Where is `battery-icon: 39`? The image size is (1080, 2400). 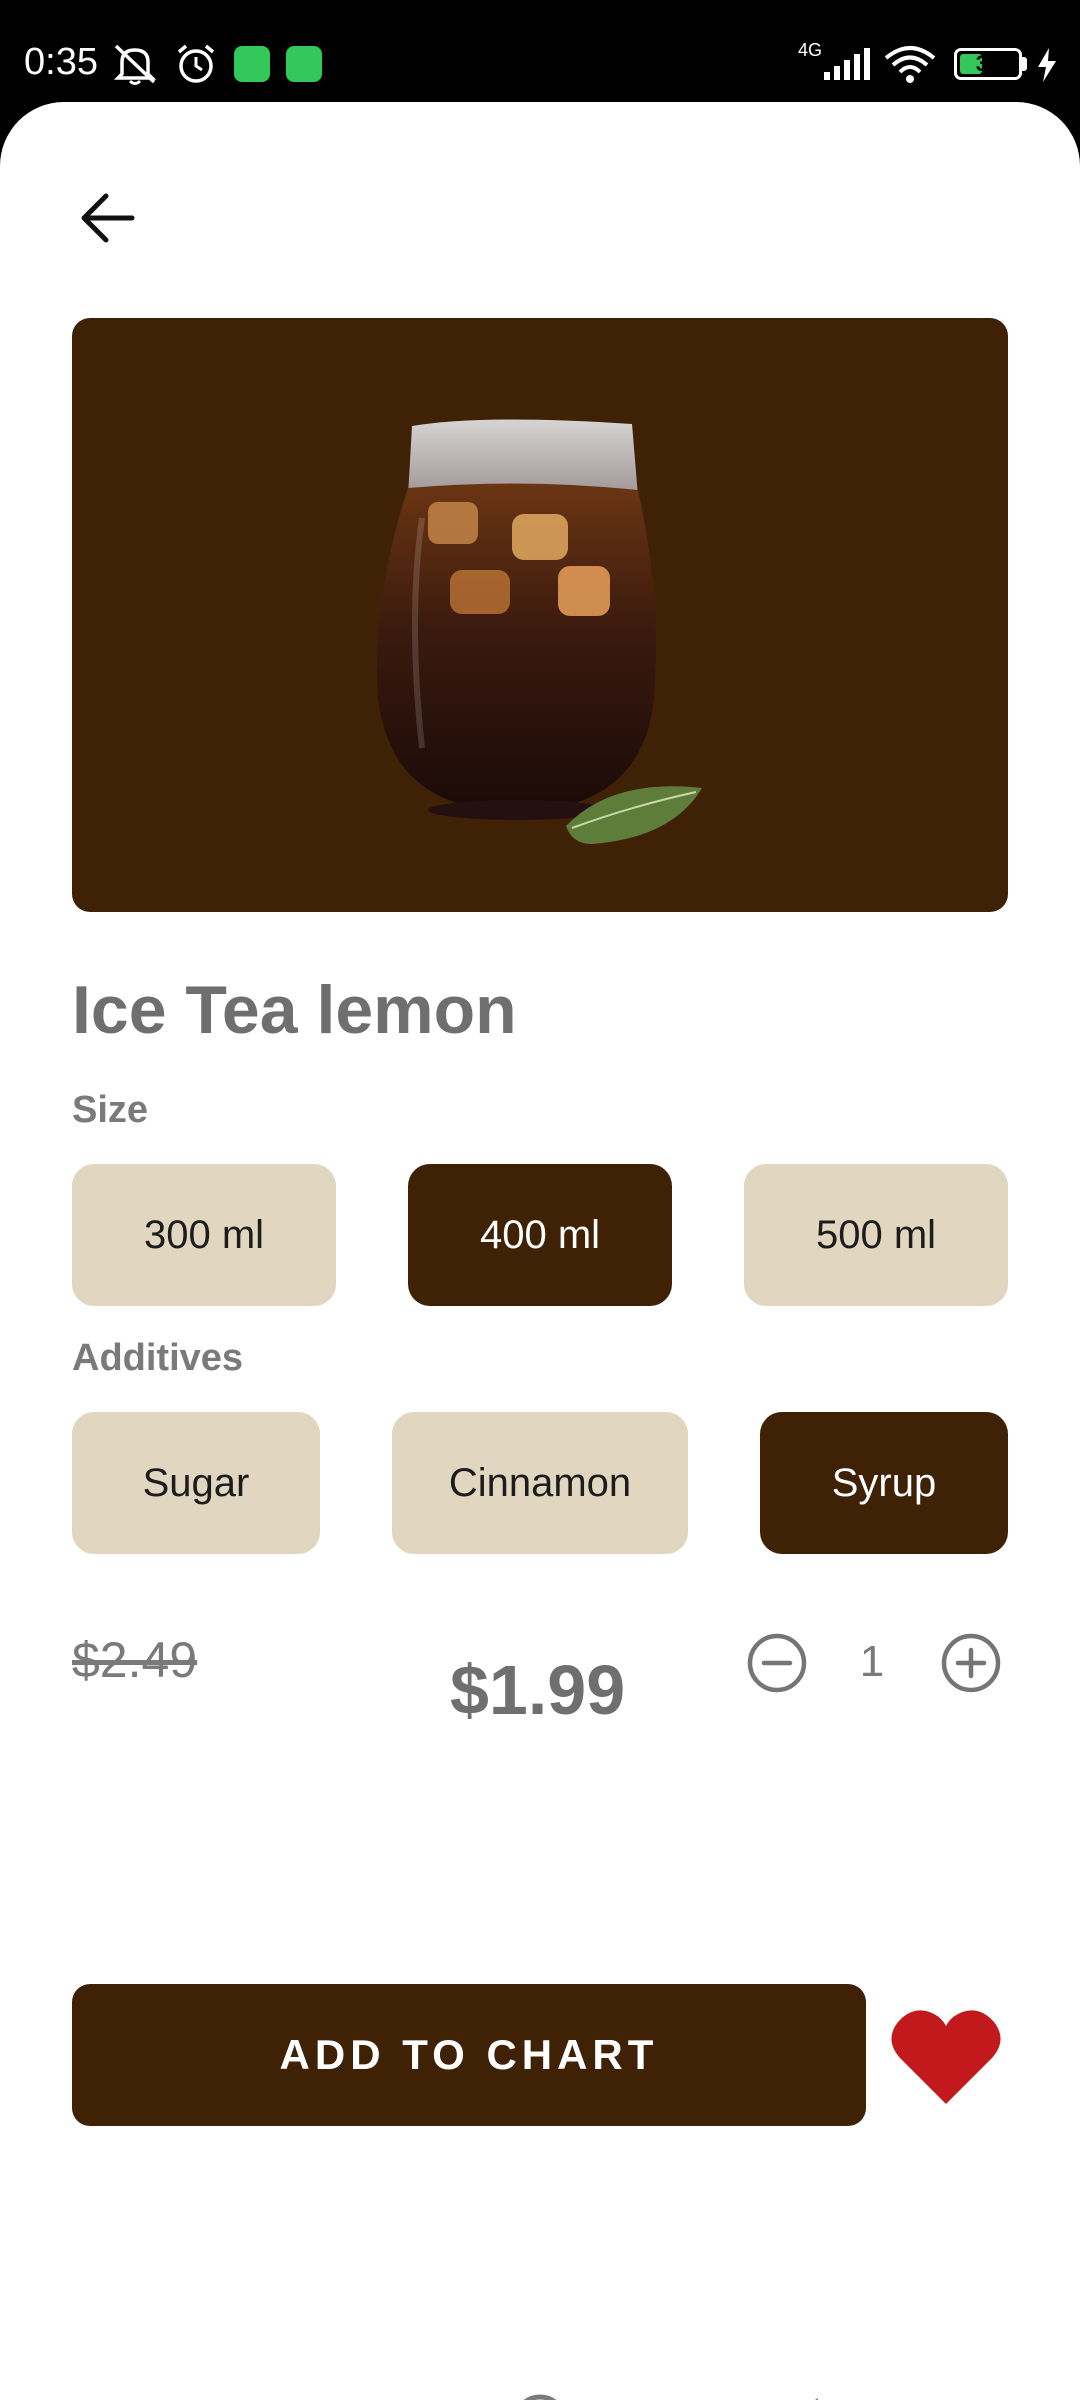
battery-icon: 39 is located at coordinates (988, 64).